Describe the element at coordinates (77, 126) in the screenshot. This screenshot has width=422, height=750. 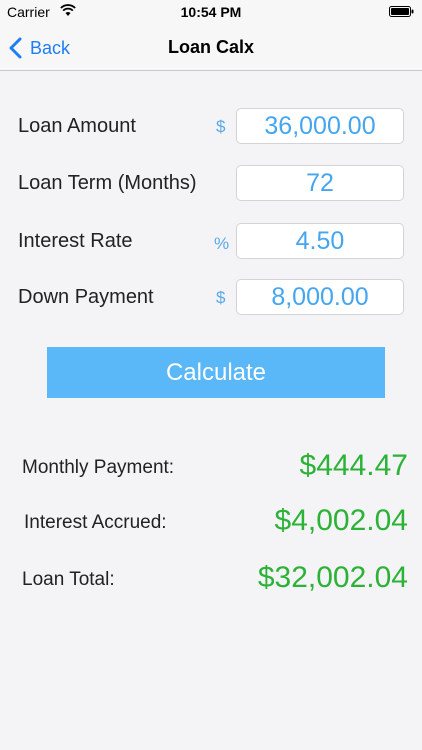
I see `loan-amount-label: Loan Amount` at that location.